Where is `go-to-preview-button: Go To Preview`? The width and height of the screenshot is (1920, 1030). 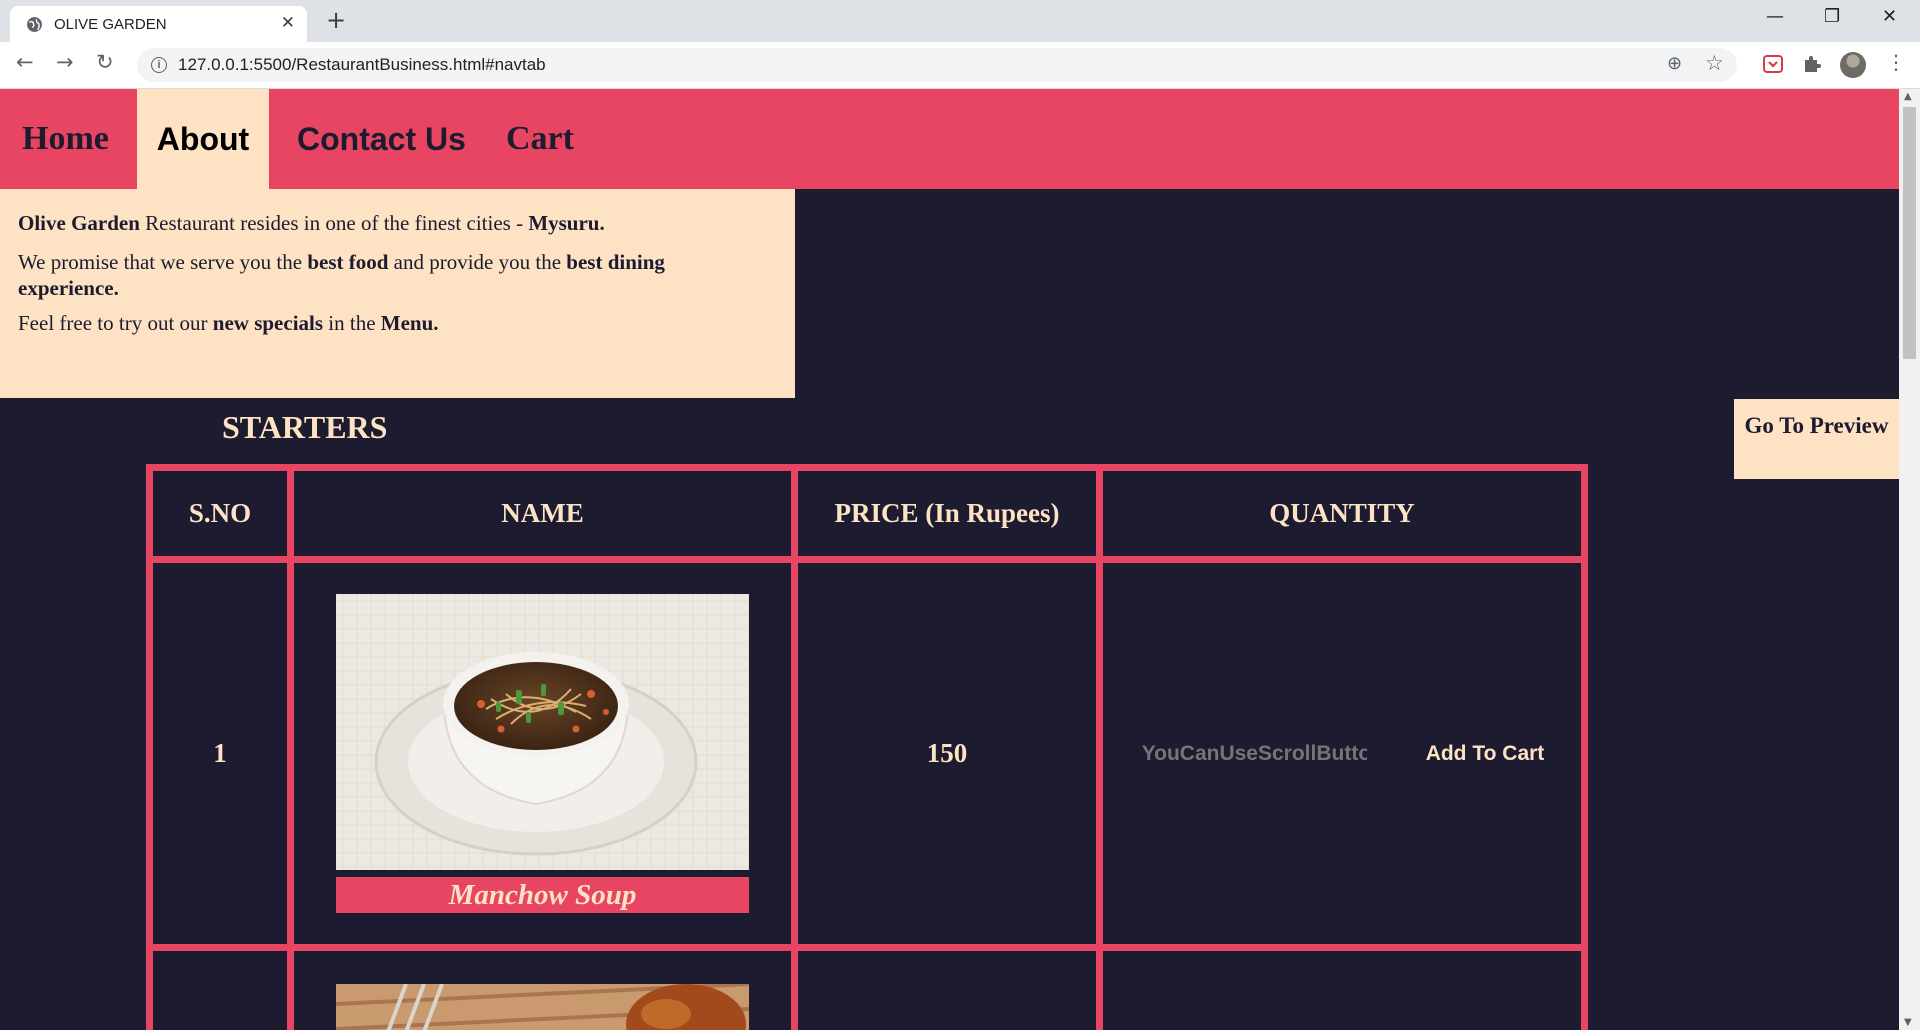
go-to-preview-button: Go To Preview is located at coordinates (1816, 439).